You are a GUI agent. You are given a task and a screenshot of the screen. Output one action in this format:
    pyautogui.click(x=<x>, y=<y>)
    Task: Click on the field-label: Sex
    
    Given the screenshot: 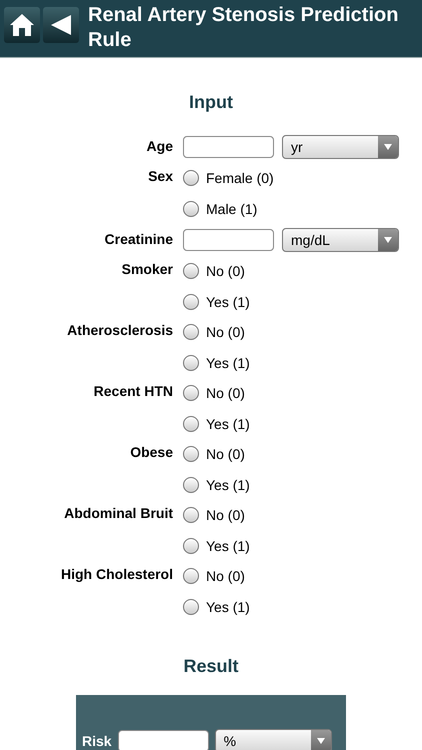 What is the action you would take?
    pyautogui.click(x=160, y=176)
    